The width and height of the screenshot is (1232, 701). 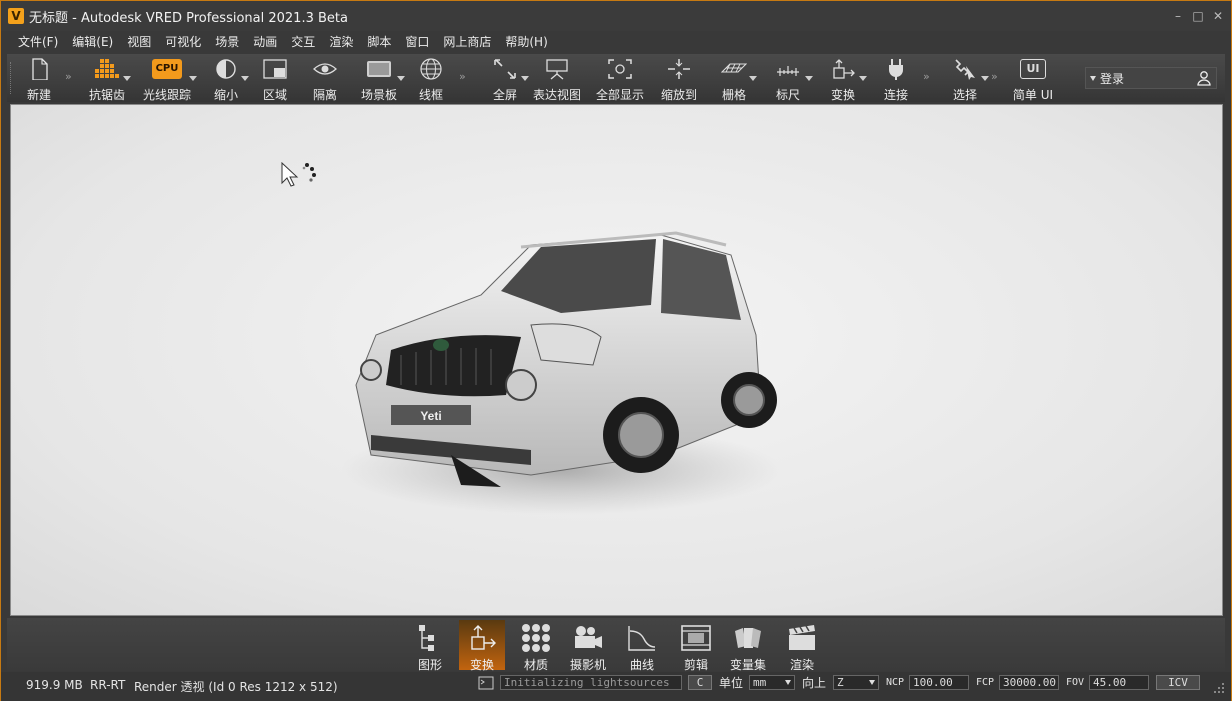 What do you see at coordinates (985, 682) in the screenshot?
I see `fcp-label: FCP` at bounding box center [985, 682].